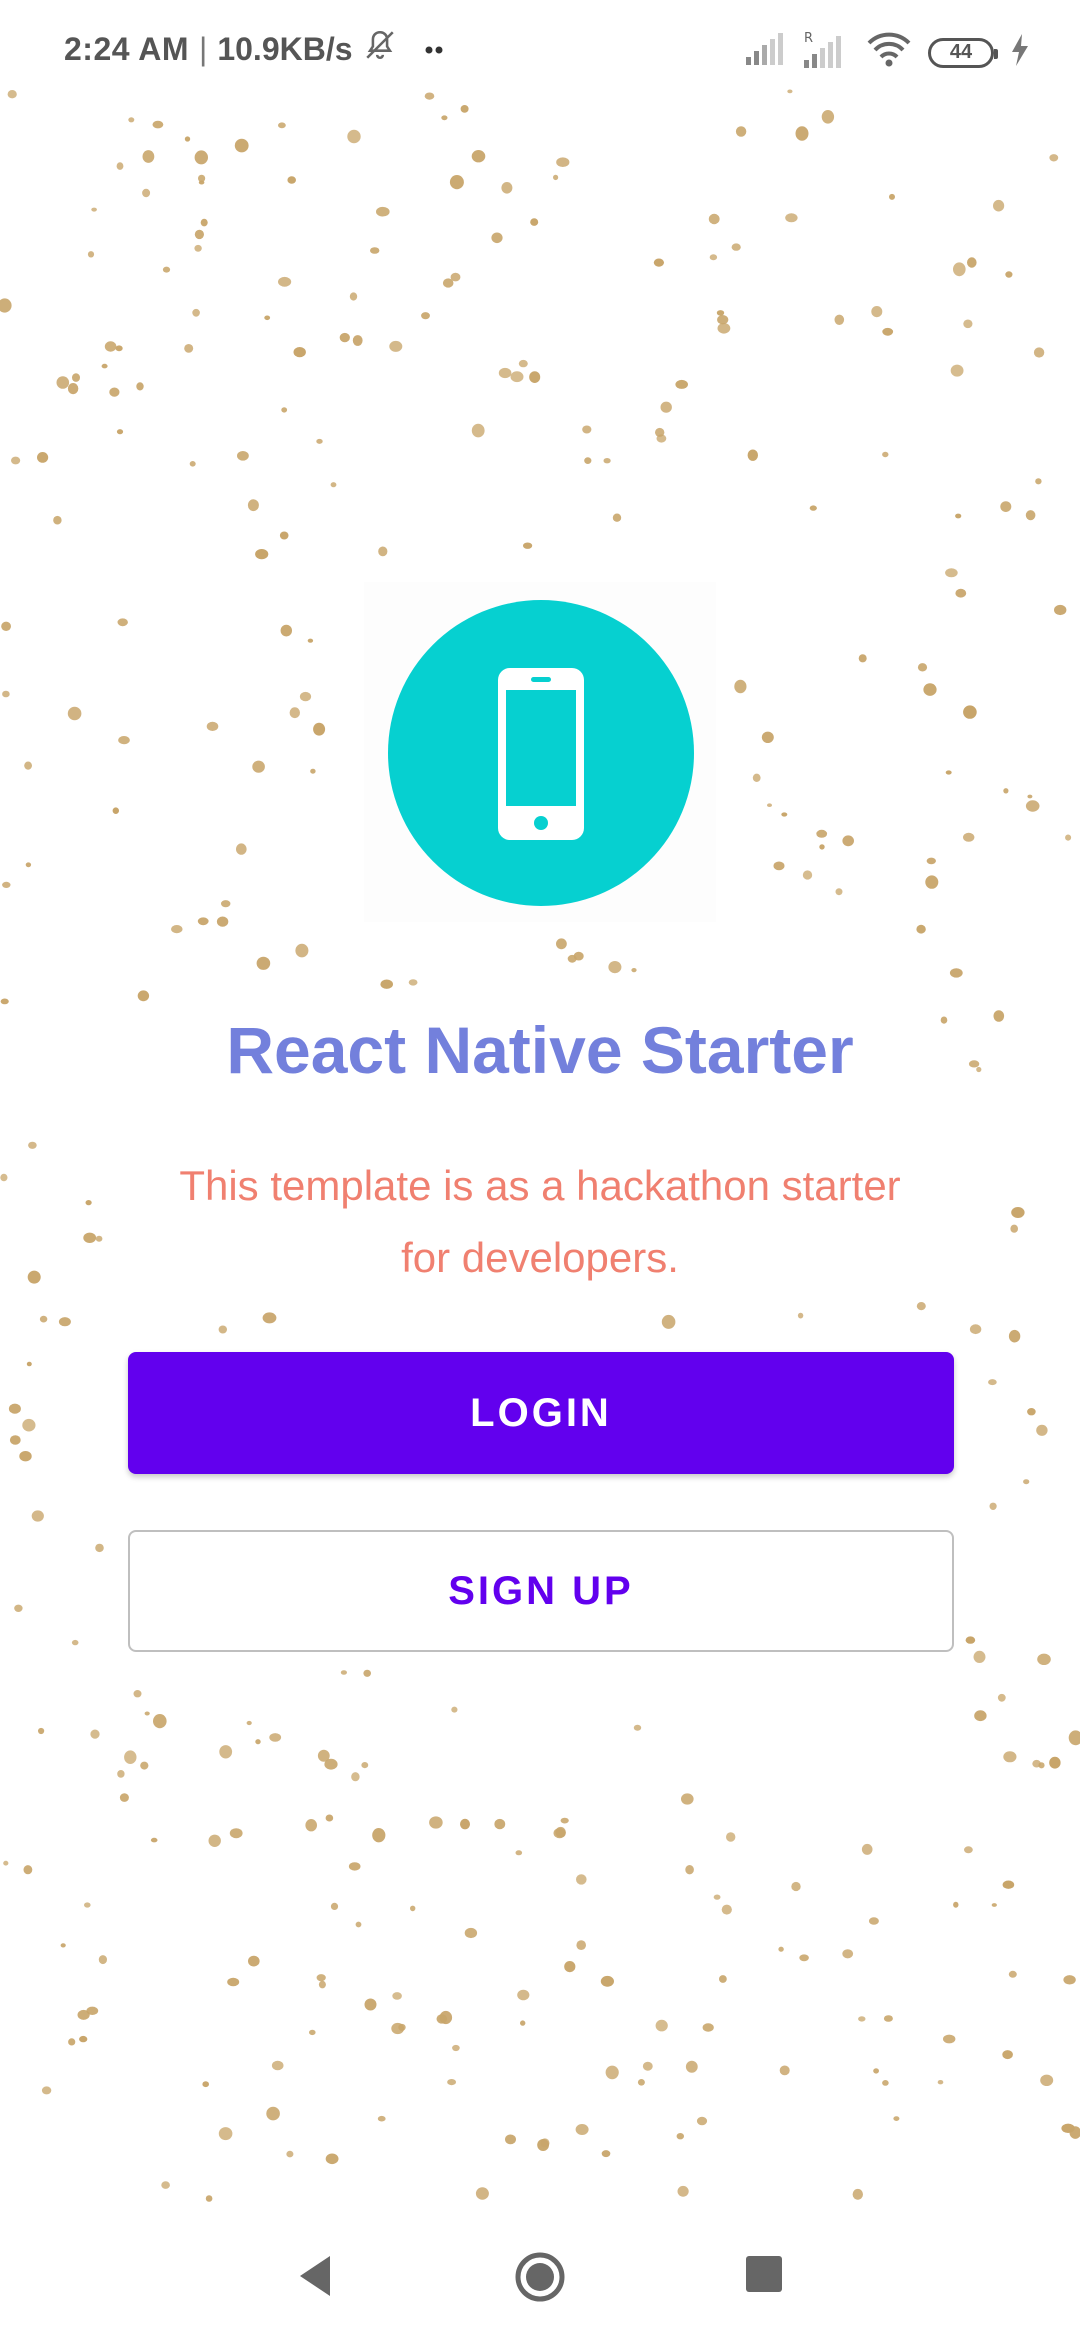  Describe the element at coordinates (826, 52) in the screenshot. I see `signal-roaming-icon: R` at that location.